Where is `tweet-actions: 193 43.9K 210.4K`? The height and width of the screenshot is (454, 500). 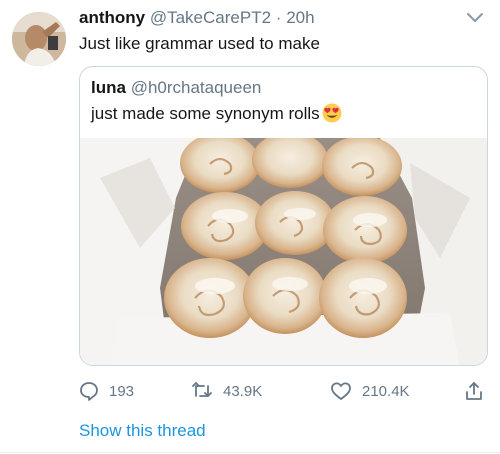
tweet-actions: 193 43.9K 210.4K is located at coordinates (284, 391).